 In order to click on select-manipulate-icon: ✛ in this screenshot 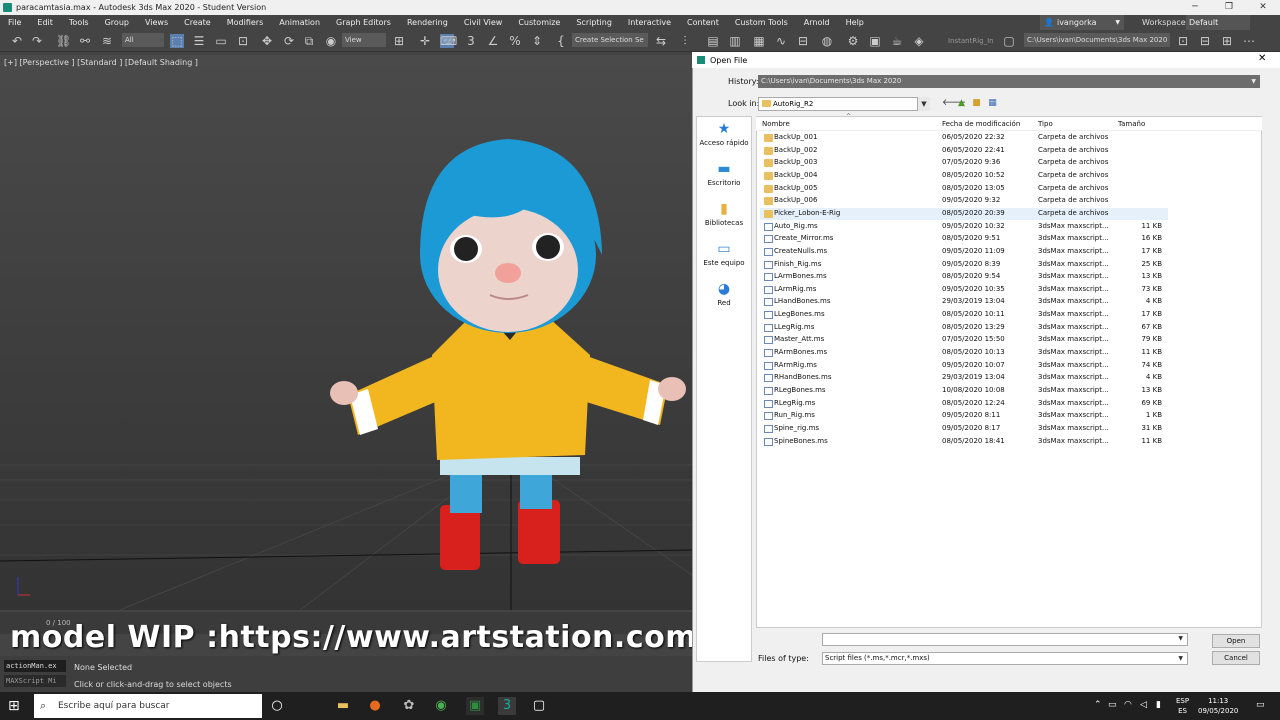, I will do `click(425, 41)`.